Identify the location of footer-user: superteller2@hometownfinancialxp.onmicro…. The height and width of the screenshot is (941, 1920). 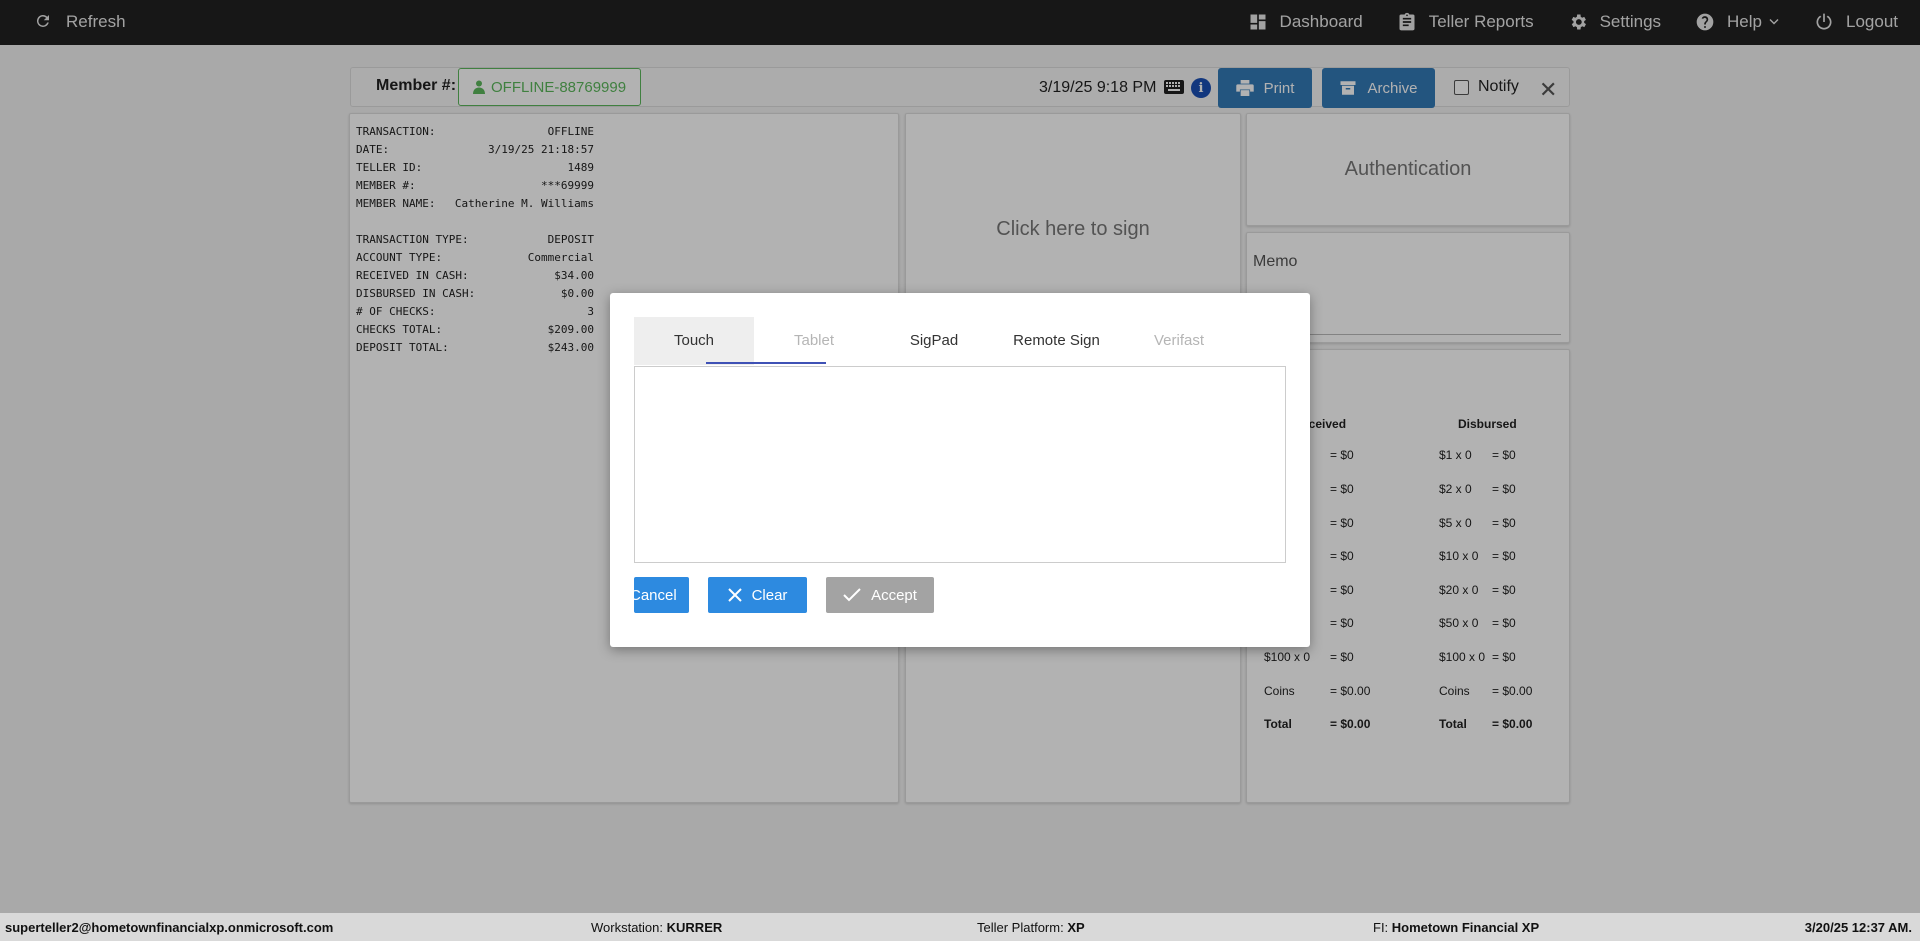
(169, 927).